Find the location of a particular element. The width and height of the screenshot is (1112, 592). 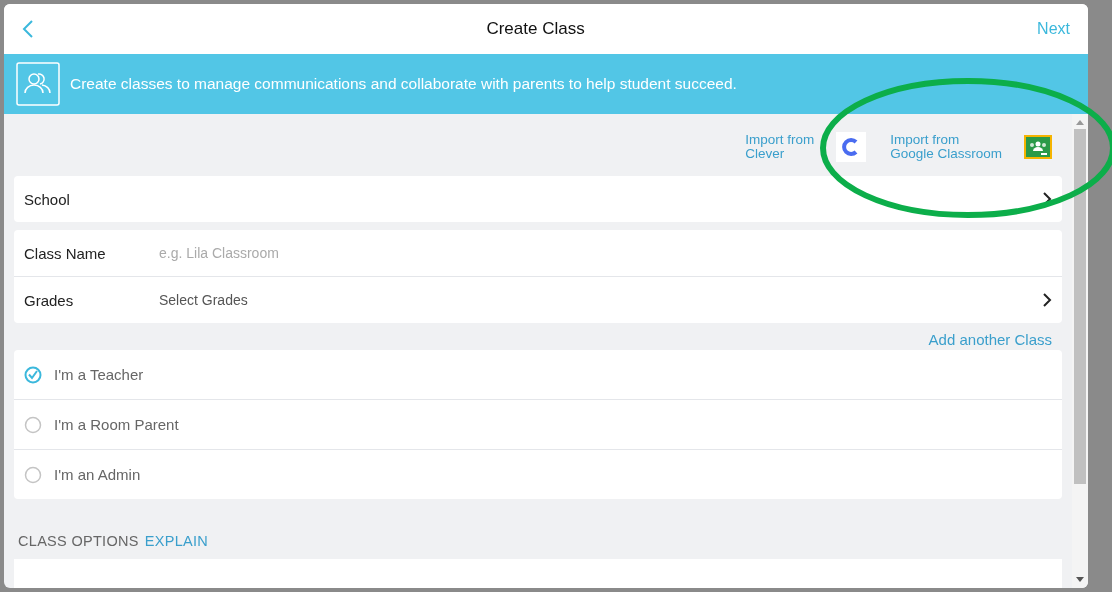

window-title: Create Class is located at coordinates (535, 29).